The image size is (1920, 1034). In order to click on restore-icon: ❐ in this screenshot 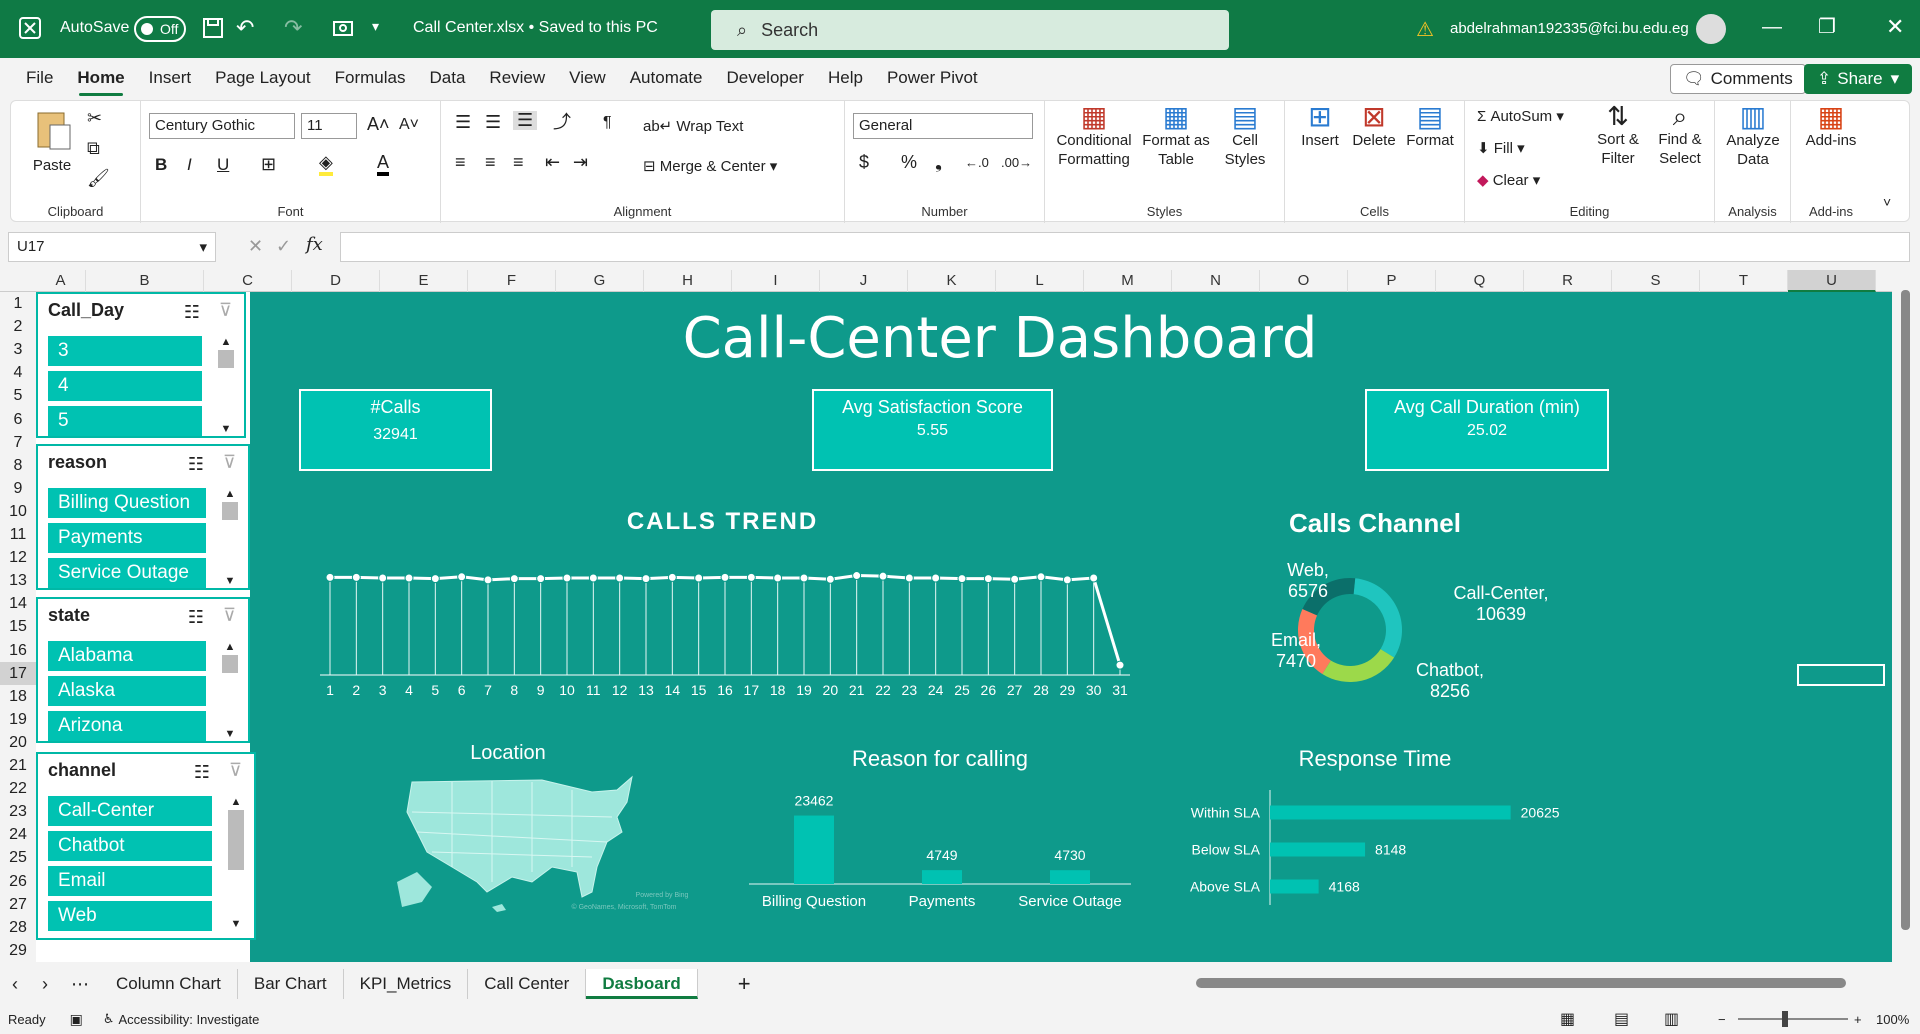, I will do `click(1827, 26)`.